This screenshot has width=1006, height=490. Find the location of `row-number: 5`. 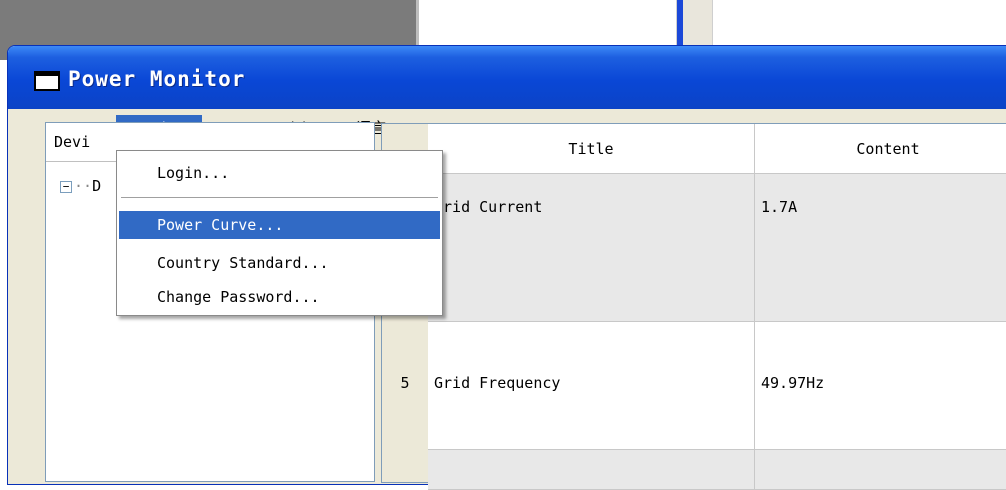

row-number: 5 is located at coordinates (405, 383).